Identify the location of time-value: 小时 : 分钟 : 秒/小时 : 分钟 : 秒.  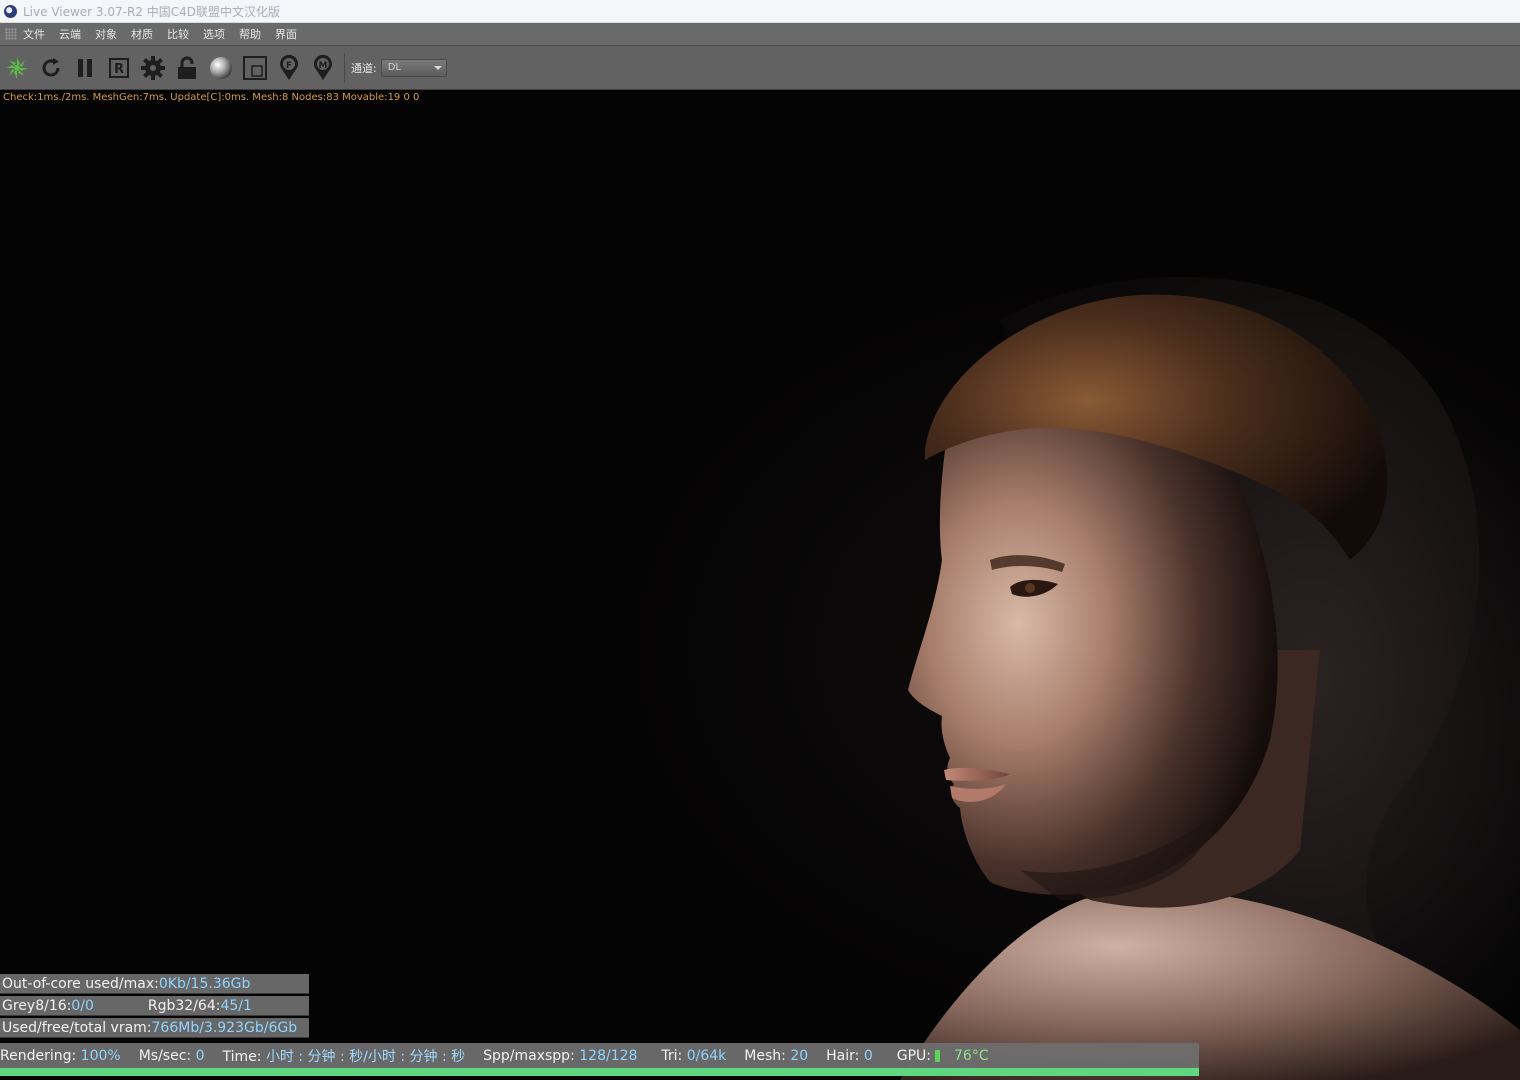
(365, 1056).